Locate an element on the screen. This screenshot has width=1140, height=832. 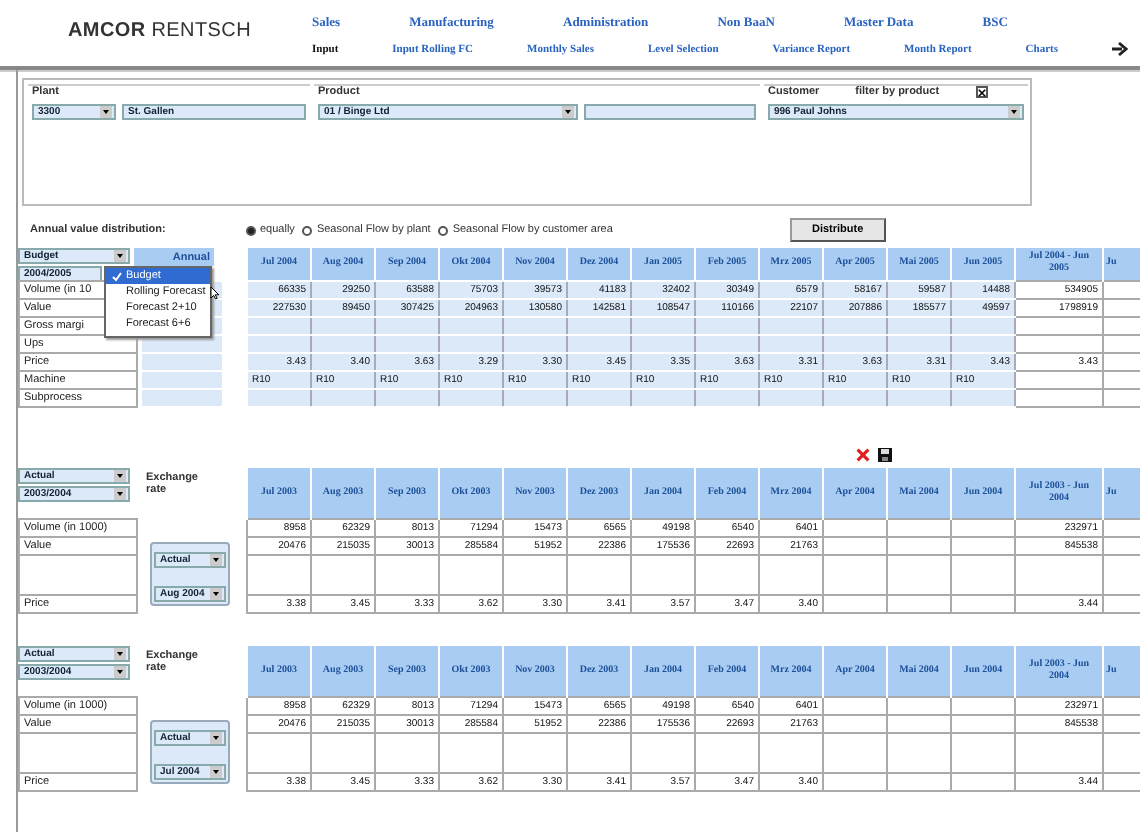
checkbox is located at coordinates (981, 92).